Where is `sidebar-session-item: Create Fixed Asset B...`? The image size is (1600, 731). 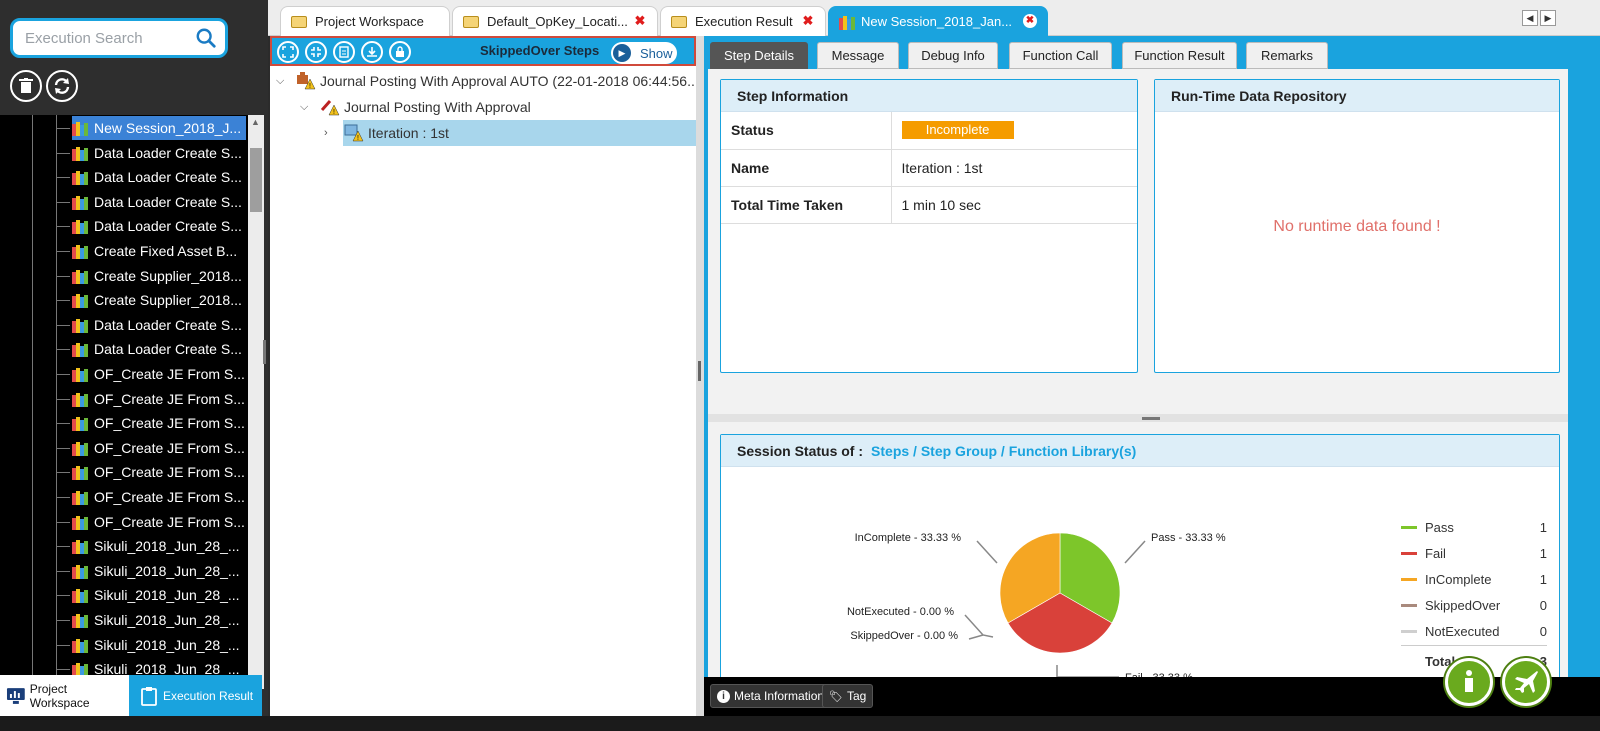
sidebar-session-item: Create Fixed Asset B... is located at coordinates (159, 251).